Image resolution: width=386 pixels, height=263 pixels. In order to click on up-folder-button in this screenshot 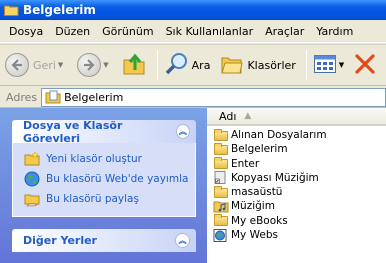, I will do `click(134, 65)`.